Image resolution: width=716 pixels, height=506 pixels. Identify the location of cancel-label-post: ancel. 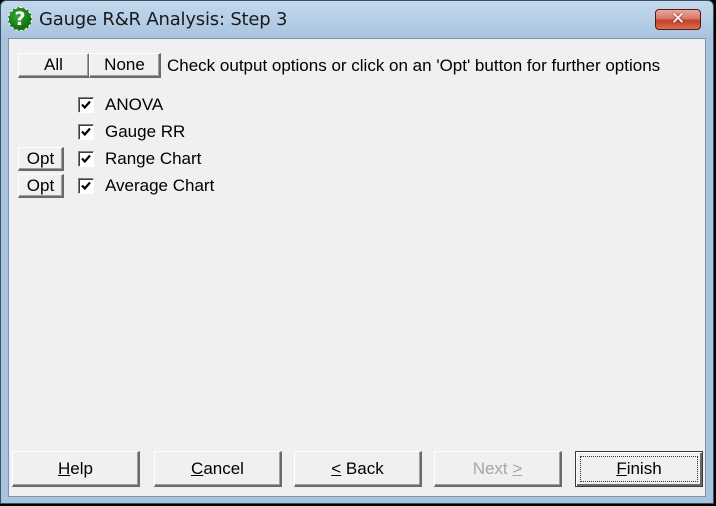
(223, 468).